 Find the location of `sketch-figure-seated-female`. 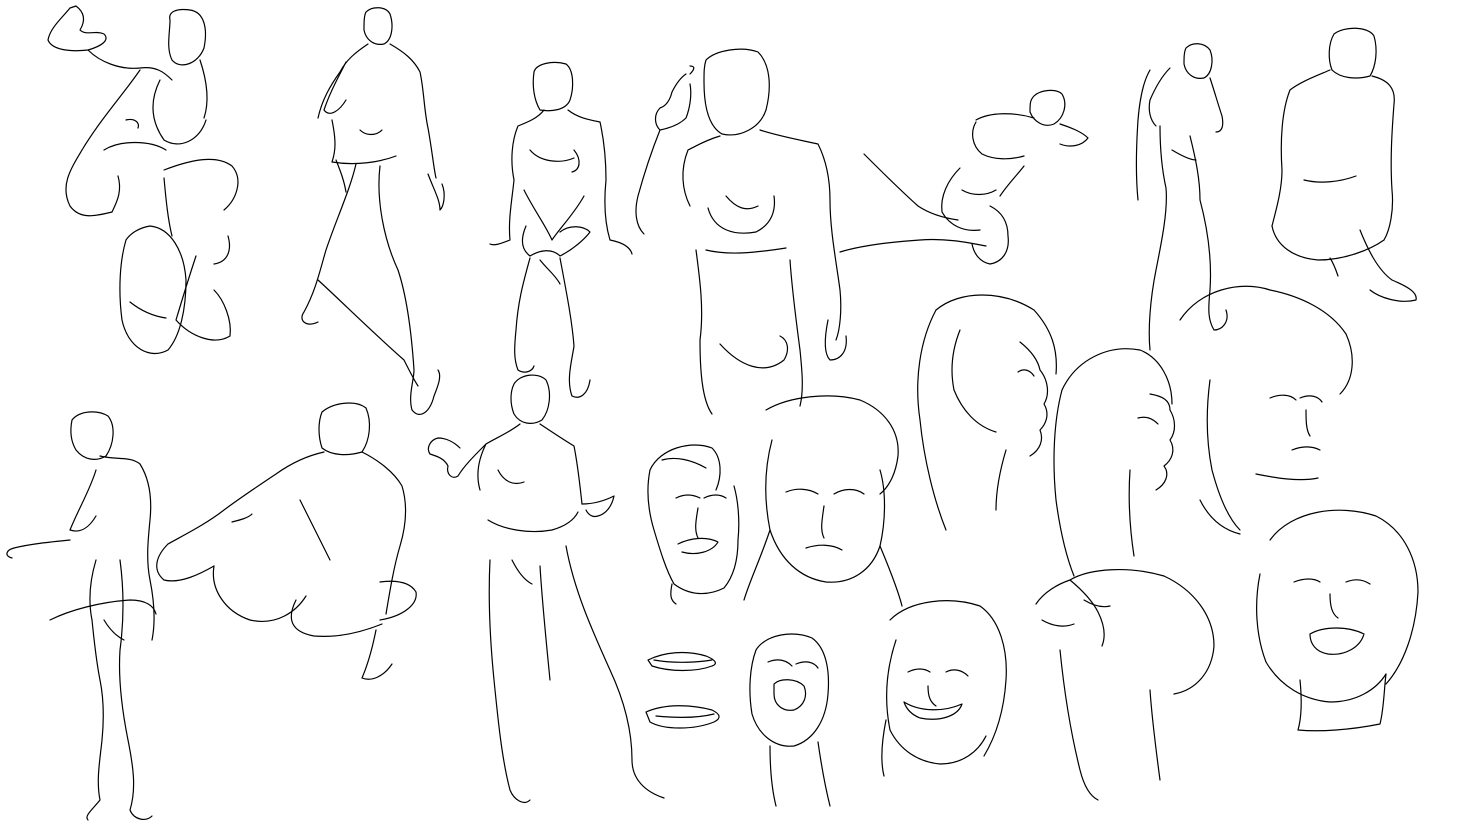

sketch-figure-seated-female is located at coordinates (561, 229).